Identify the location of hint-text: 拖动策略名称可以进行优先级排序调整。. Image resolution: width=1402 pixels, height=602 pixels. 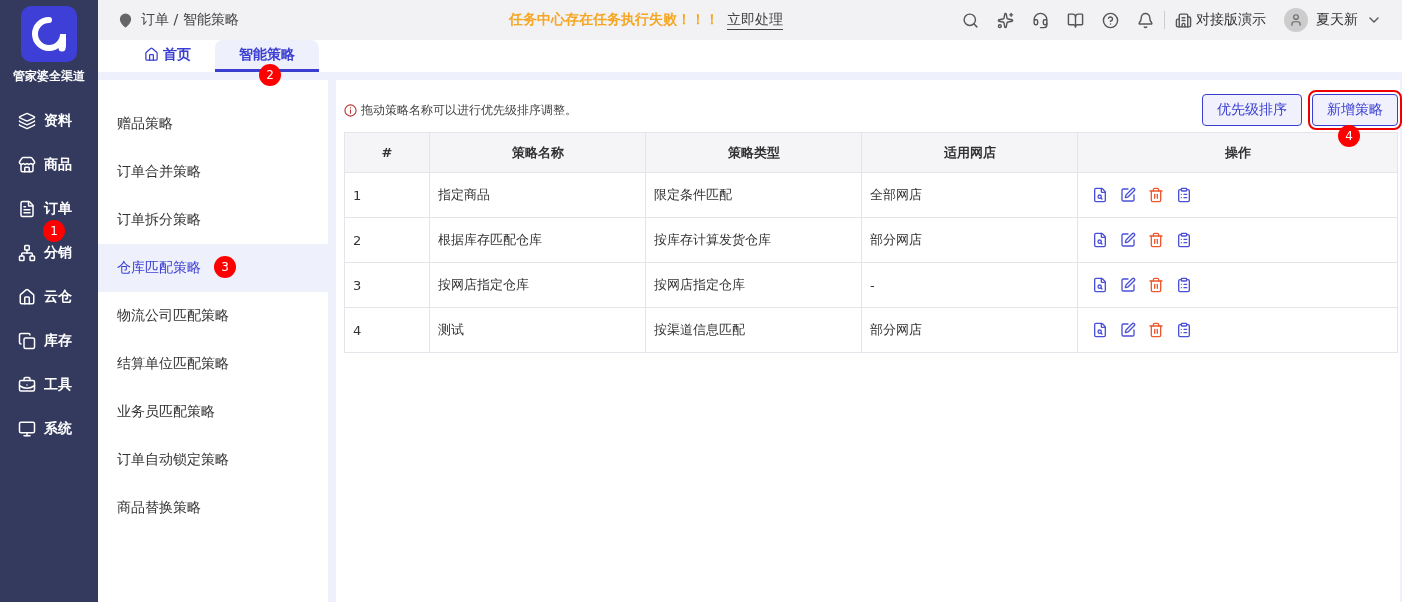
(469, 110).